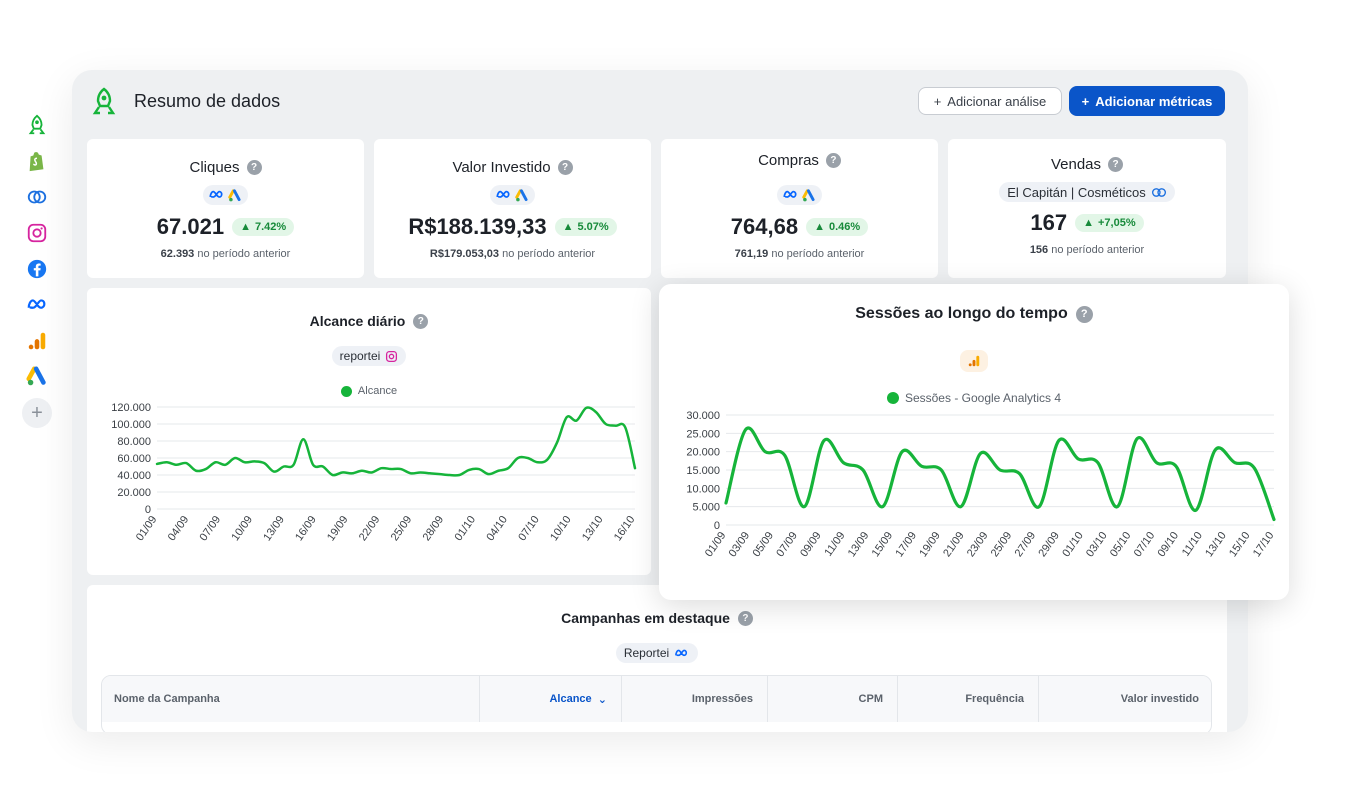 This screenshot has width=1360, height=803. What do you see at coordinates (1039, 250) in the screenshot?
I see `prev-value: 156` at bounding box center [1039, 250].